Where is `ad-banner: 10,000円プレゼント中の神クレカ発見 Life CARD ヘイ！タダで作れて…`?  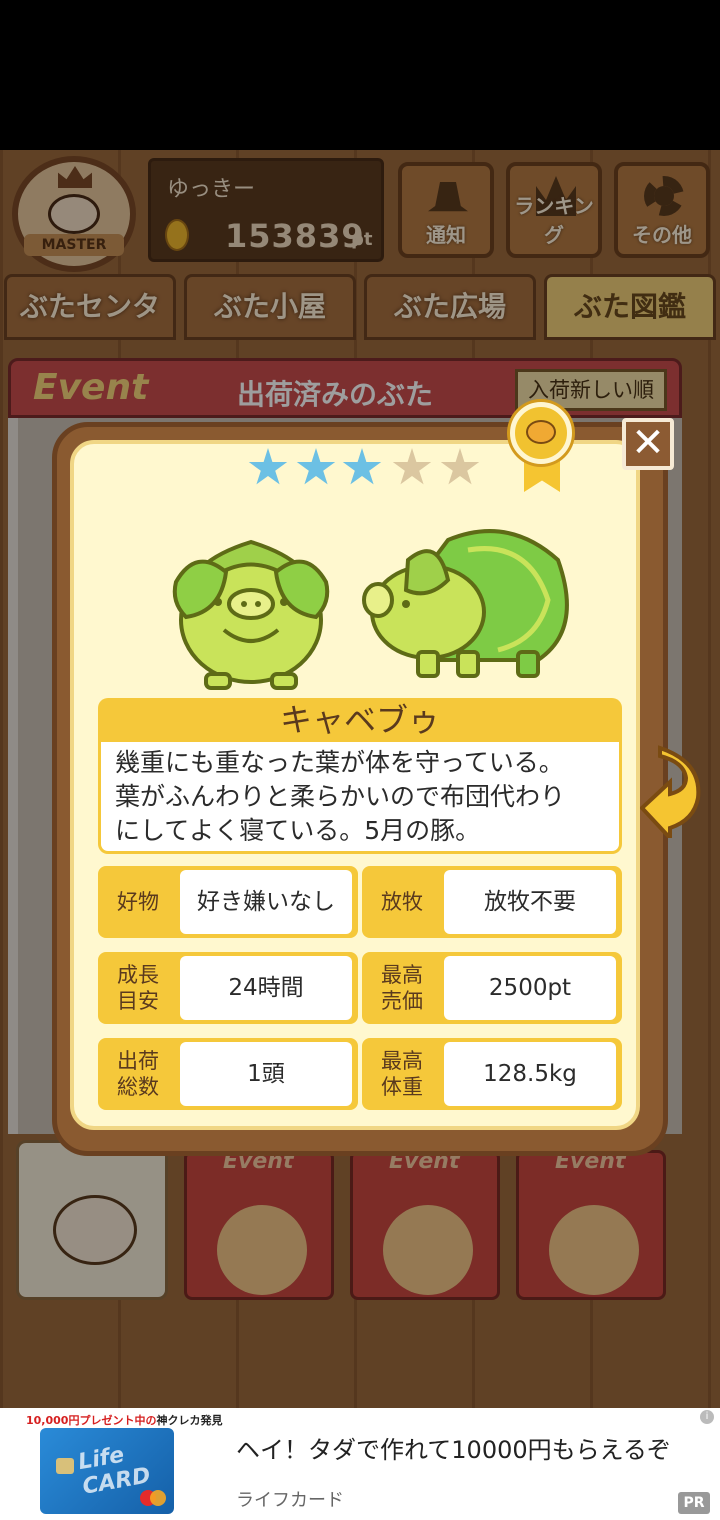
ad-banner: 10,000円プレゼント中の神クレカ発見 Life CARD ヘイ！タダで作れて… is located at coordinates (360, 1464).